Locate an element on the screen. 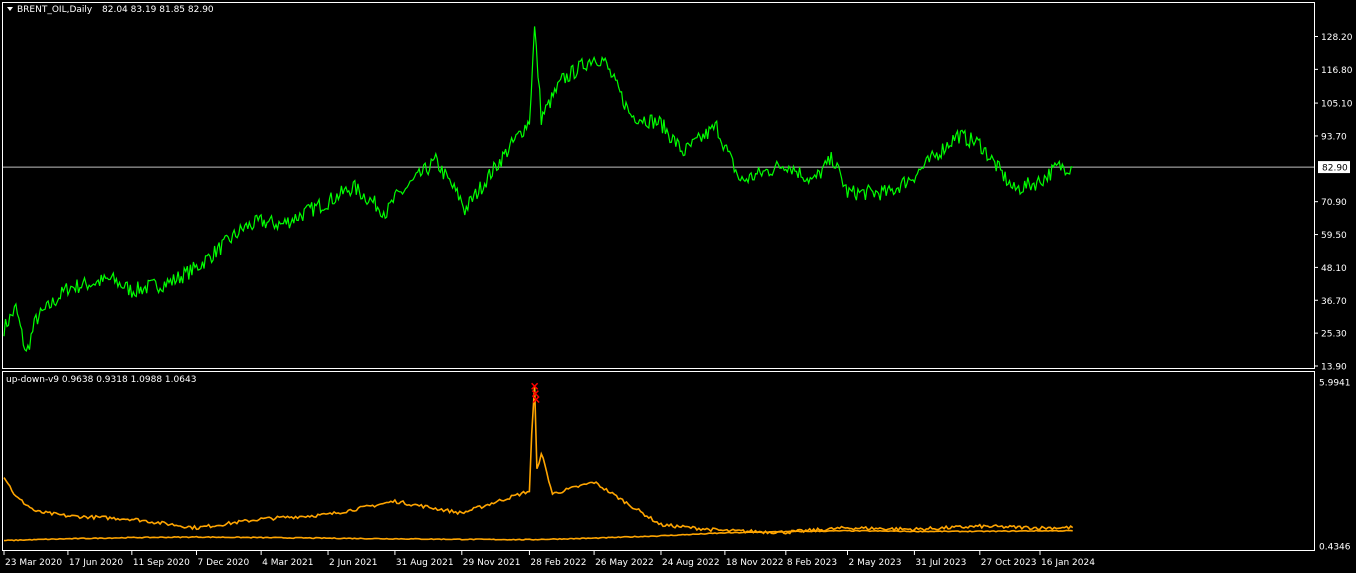 The width and height of the screenshot is (1356, 573). price-tick-label: 36.70 is located at coordinates (1334, 302).